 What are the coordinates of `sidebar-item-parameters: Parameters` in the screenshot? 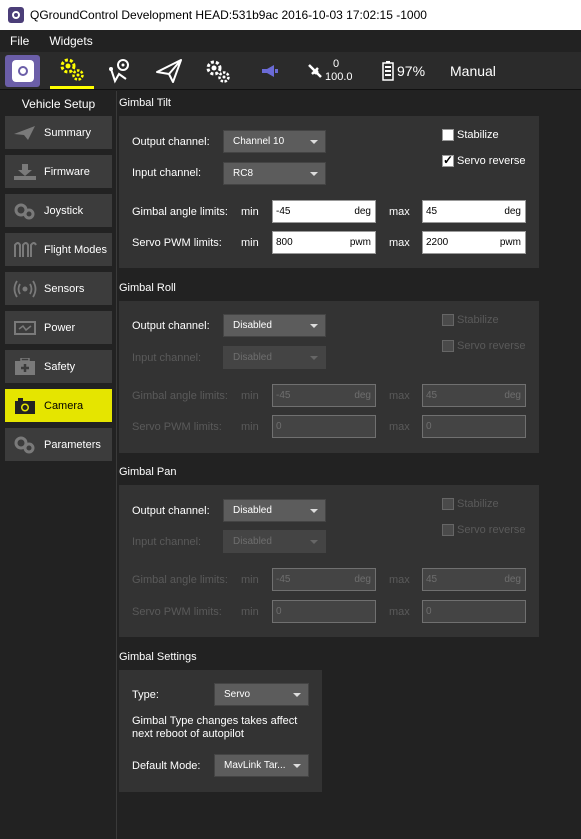 It's located at (58, 444).